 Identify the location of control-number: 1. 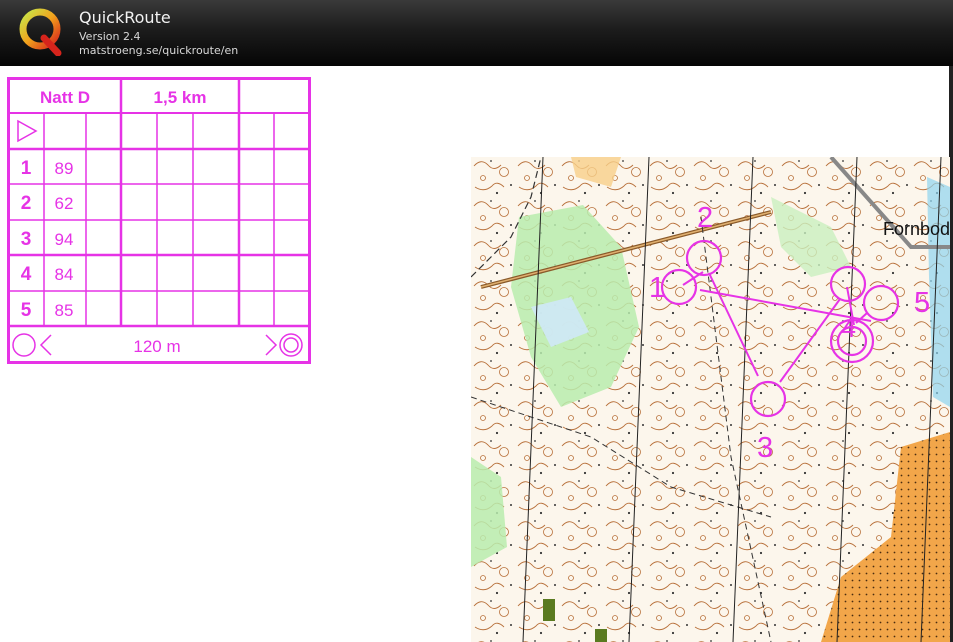
(26, 168).